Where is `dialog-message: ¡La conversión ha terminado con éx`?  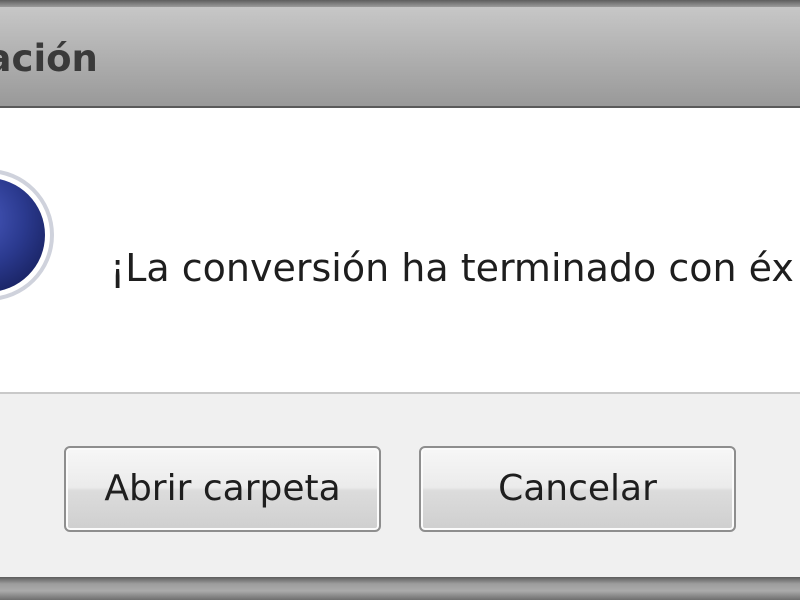 dialog-message: ¡La conversión ha terminado con éx is located at coordinates (452, 268).